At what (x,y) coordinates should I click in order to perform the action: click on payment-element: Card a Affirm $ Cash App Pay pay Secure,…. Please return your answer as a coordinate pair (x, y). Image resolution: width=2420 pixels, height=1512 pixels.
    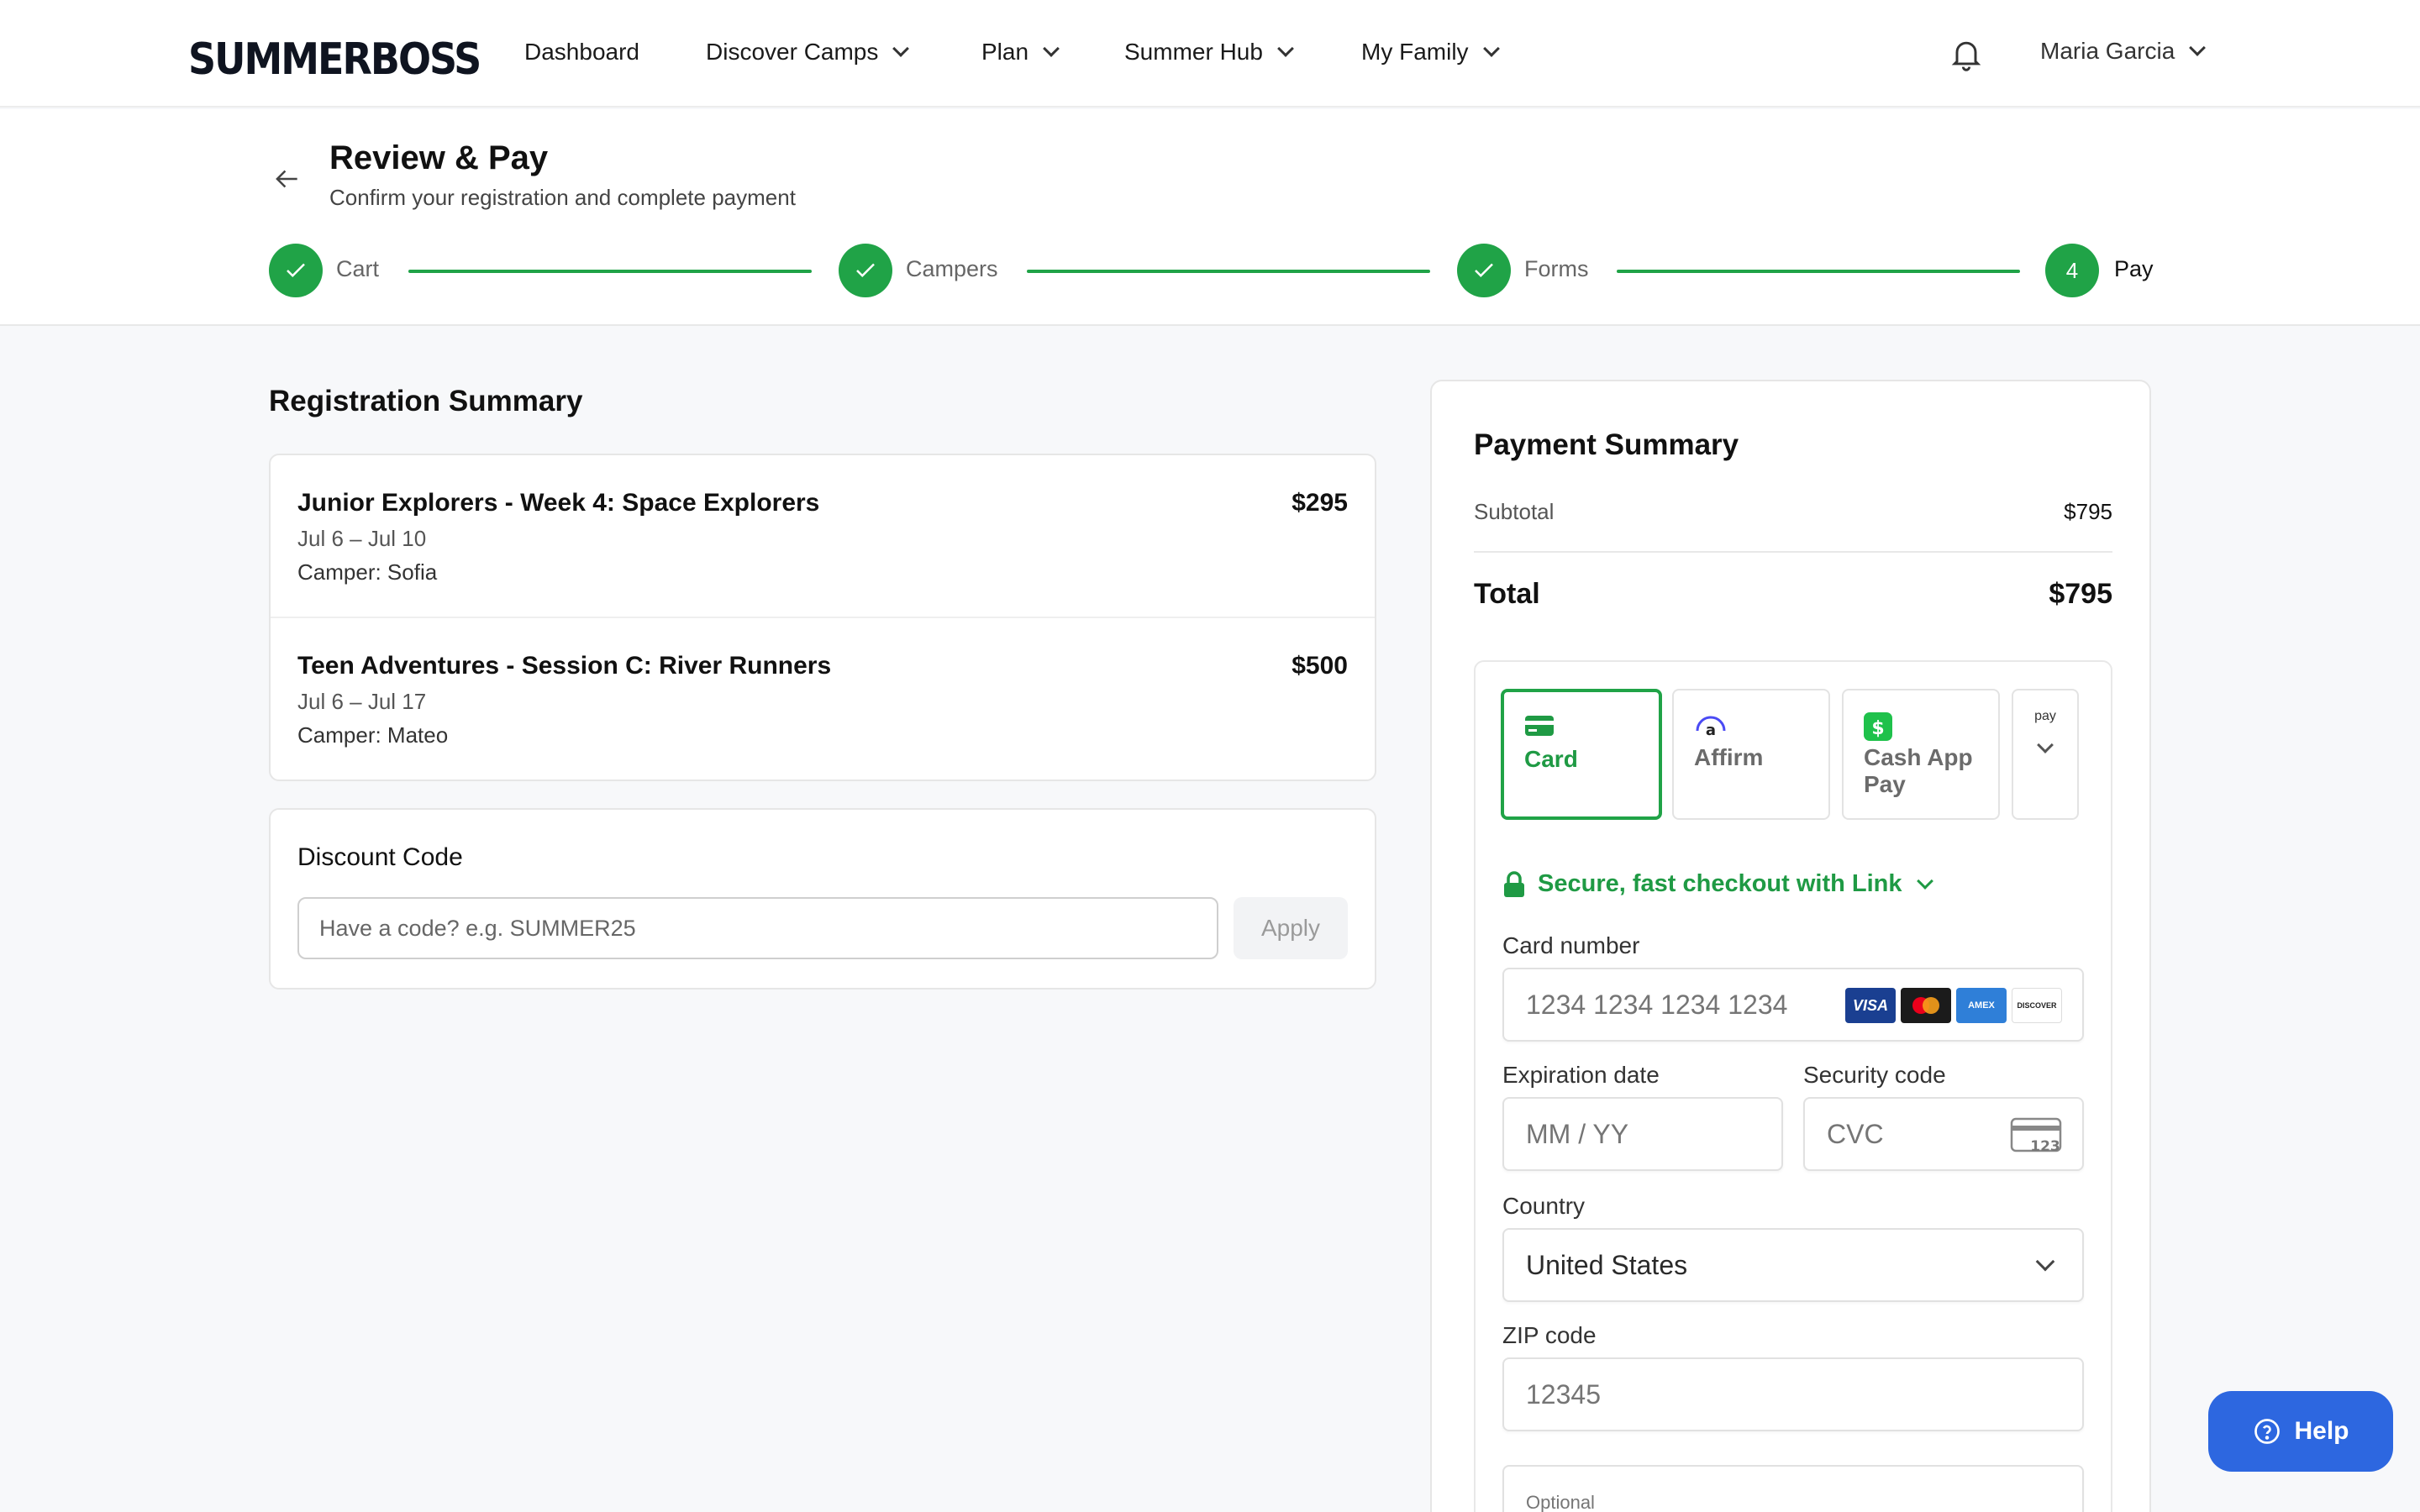
    Looking at the image, I should click on (1793, 1086).